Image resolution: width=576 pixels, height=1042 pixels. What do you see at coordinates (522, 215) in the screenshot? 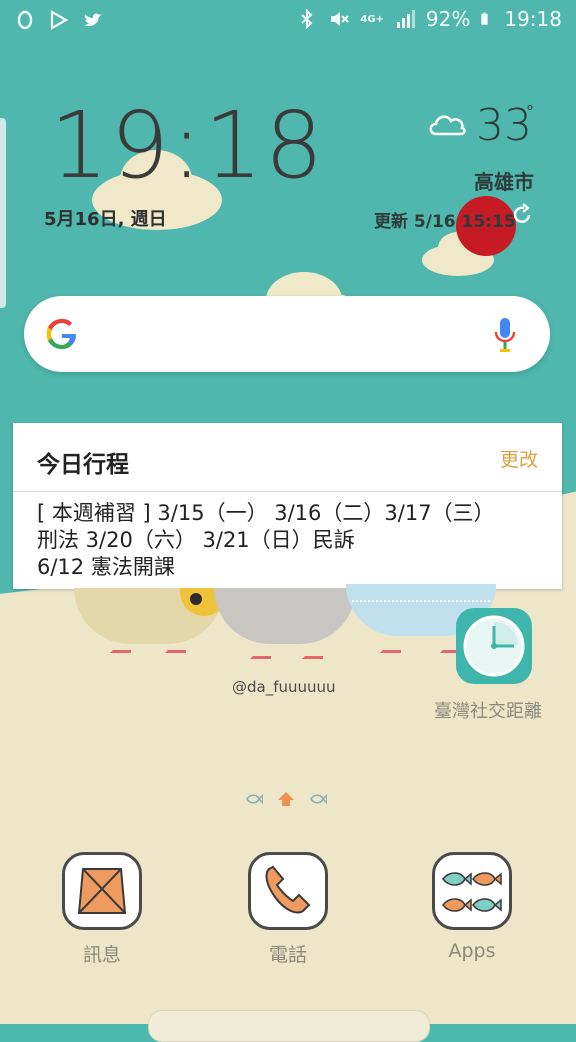
I see `refresh-icon` at bounding box center [522, 215].